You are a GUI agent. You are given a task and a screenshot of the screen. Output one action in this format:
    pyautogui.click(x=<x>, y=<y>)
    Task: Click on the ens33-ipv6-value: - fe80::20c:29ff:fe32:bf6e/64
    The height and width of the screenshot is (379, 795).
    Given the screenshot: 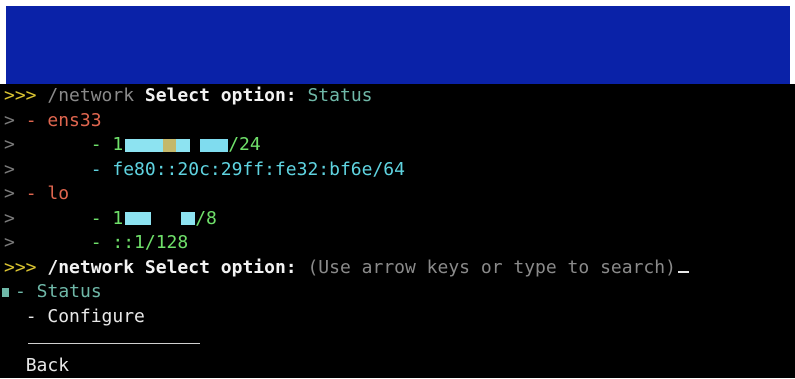 What is the action you would take?
    pyautogui.click(x=247, y=169)
    